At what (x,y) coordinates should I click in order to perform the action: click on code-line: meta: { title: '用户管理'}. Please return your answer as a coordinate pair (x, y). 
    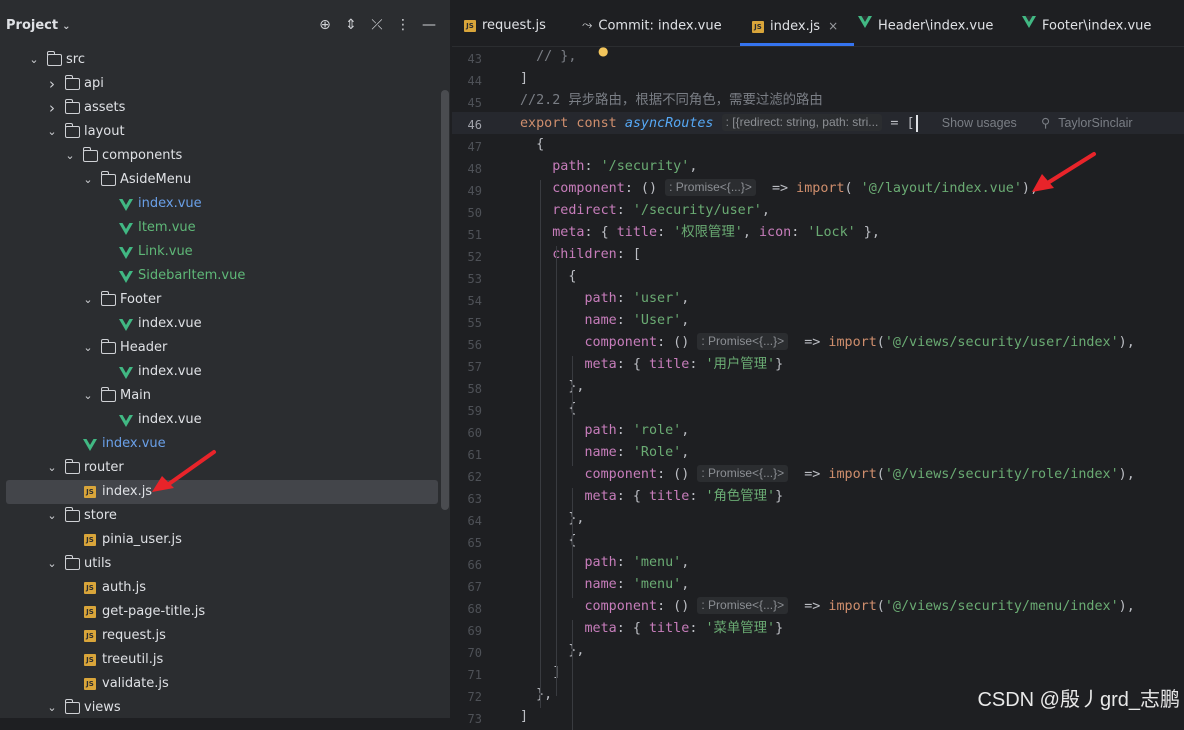
    Looking at the image, I should click on (652, 365).